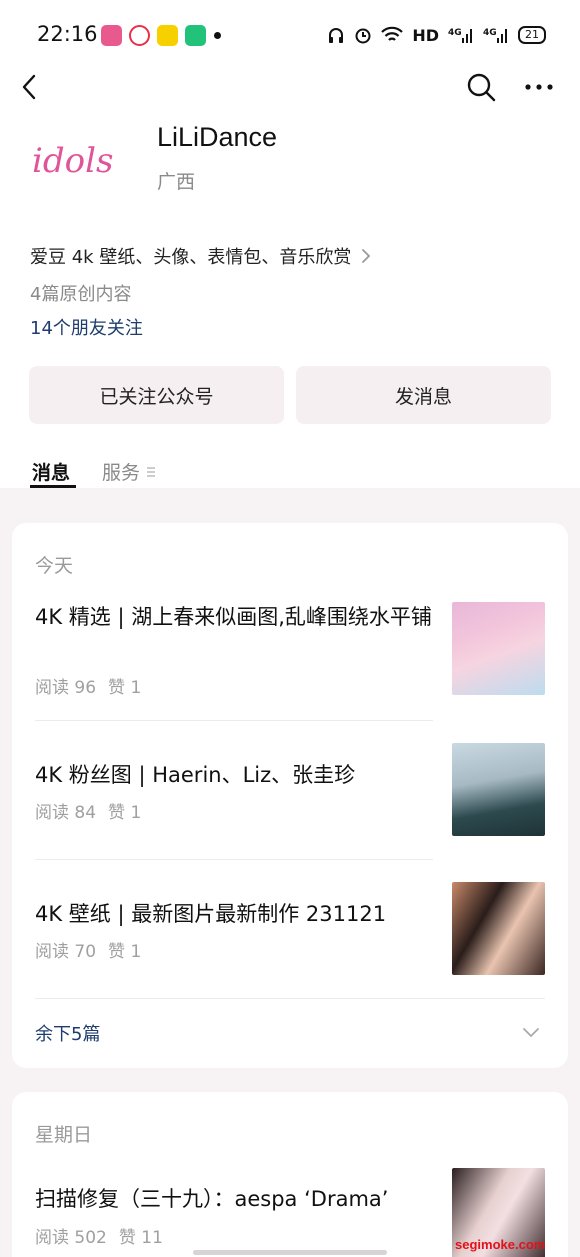 The width and height of the screenshot is (580, 1257). Describe the element at coordinates (366, 256) in the screenshot. I see `chevron-right-icon` at that location.